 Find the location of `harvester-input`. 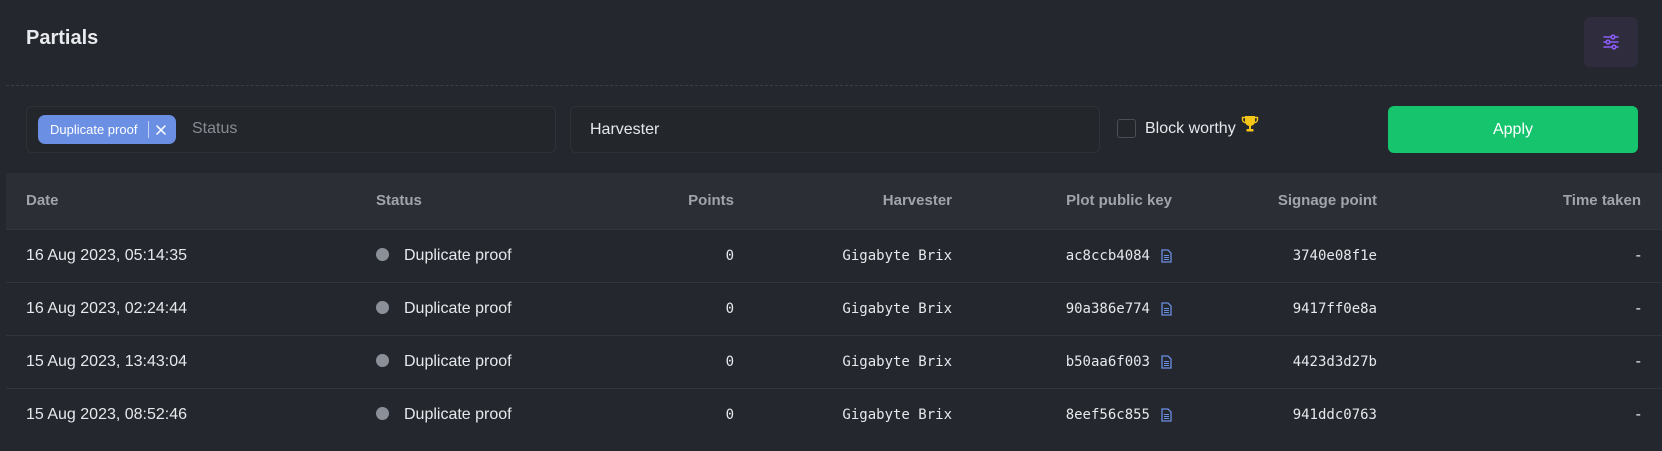

harvester-input is located at coordinates (835, 129).